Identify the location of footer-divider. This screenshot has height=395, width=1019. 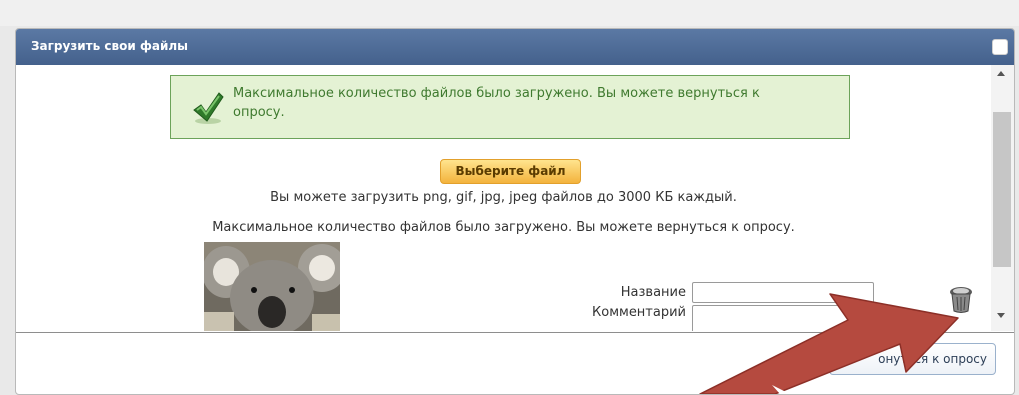
(515, 332).